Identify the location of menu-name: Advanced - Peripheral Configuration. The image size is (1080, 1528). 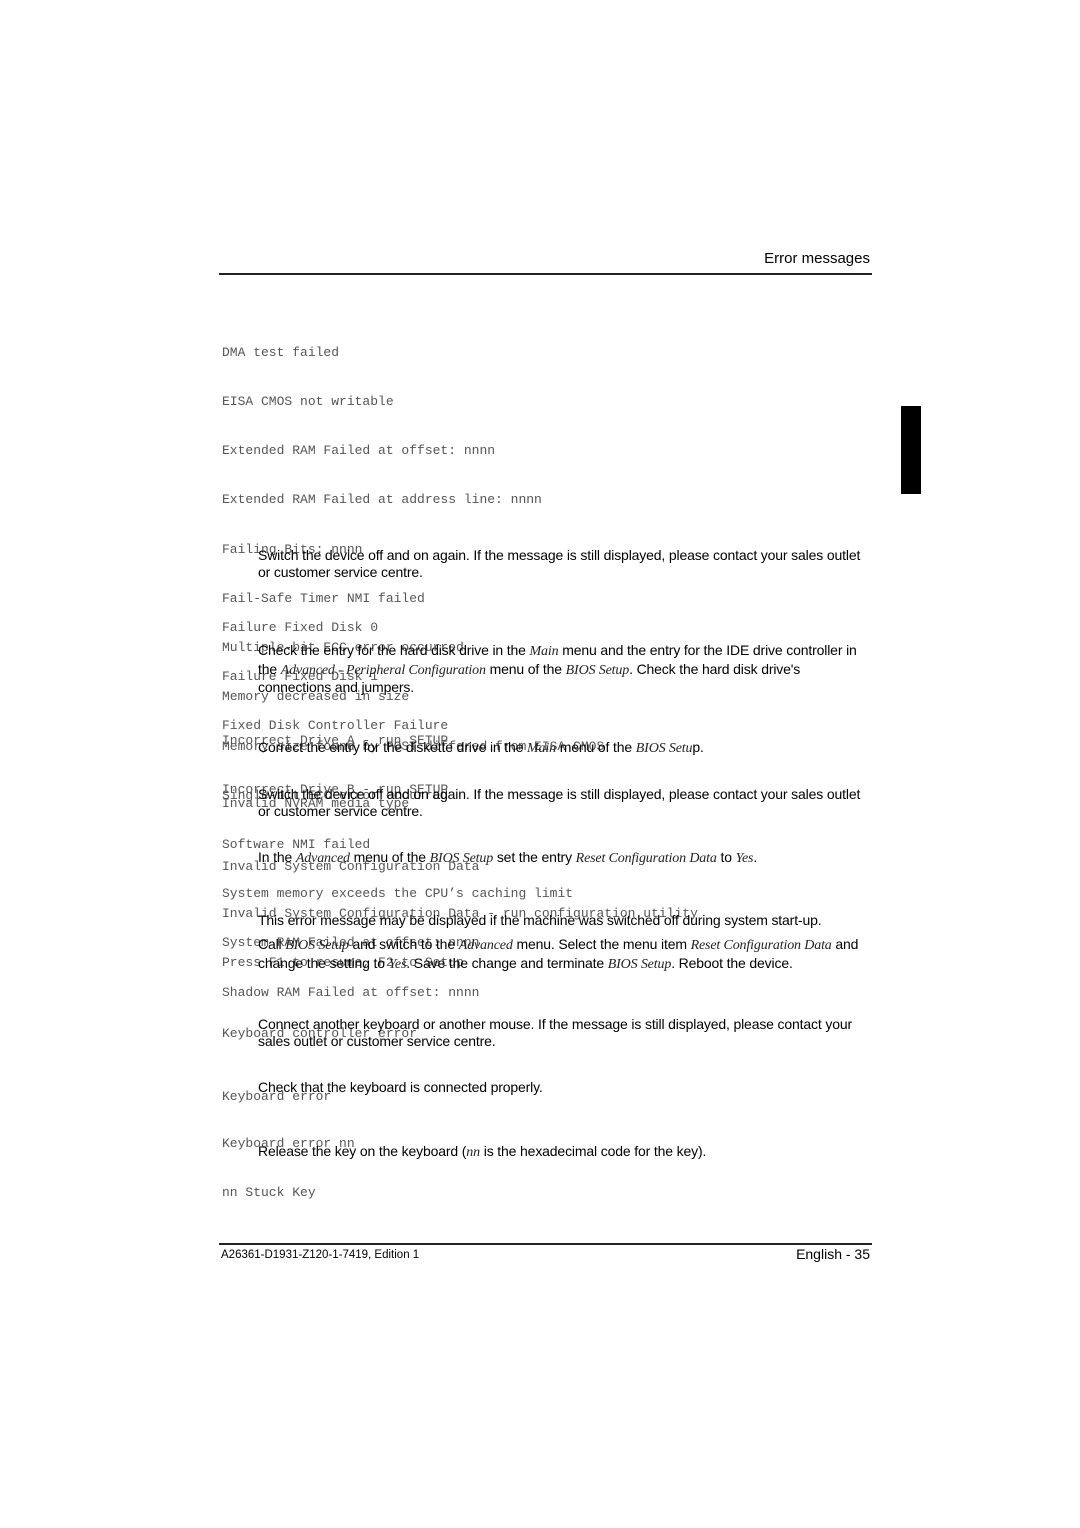
(383, 670).